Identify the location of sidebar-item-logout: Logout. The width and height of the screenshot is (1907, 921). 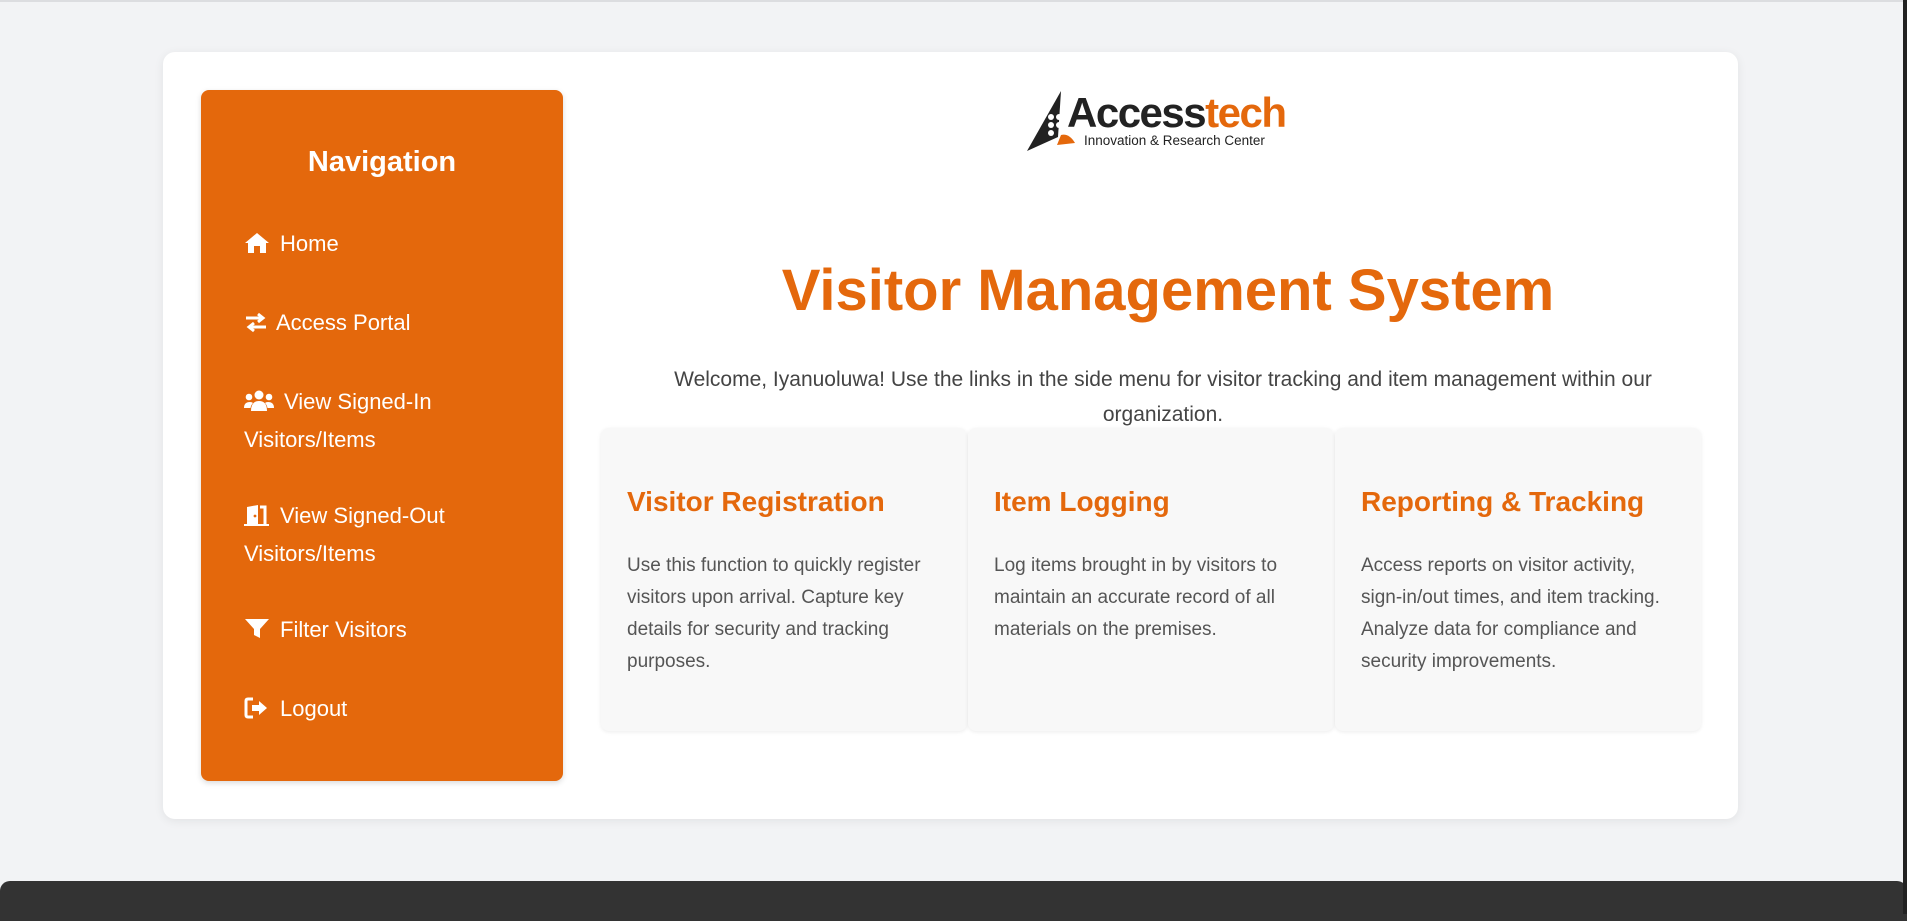
(389, 710).